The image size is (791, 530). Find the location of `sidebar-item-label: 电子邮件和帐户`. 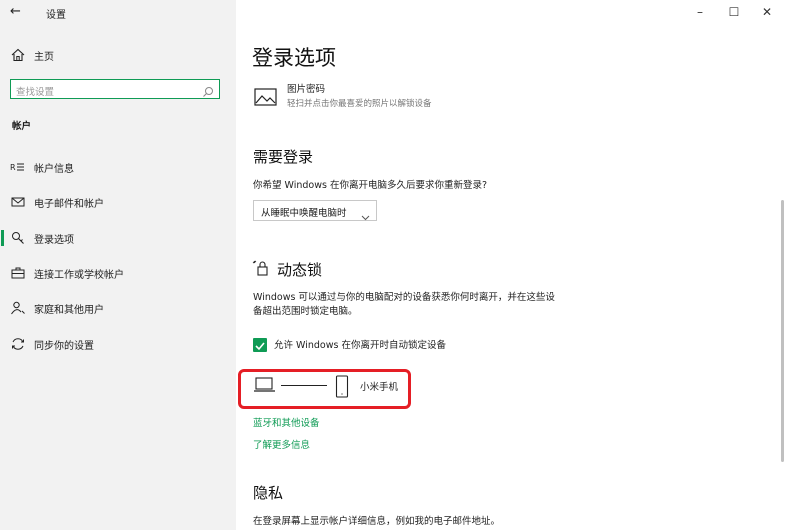

sidebar-item-label: 电子邮件和帐户 is located at coordinates (69, 204).